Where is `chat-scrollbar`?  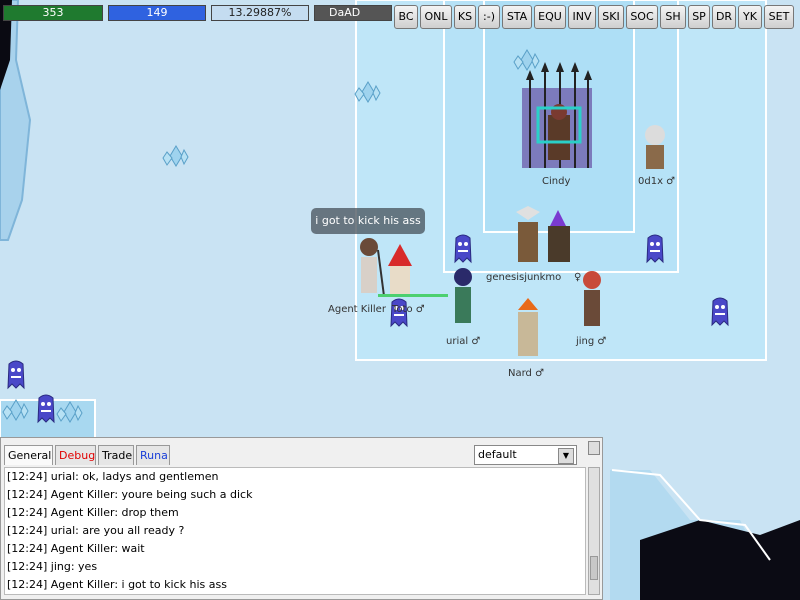 chat-scrollbar is located at coordinates (594, 531).